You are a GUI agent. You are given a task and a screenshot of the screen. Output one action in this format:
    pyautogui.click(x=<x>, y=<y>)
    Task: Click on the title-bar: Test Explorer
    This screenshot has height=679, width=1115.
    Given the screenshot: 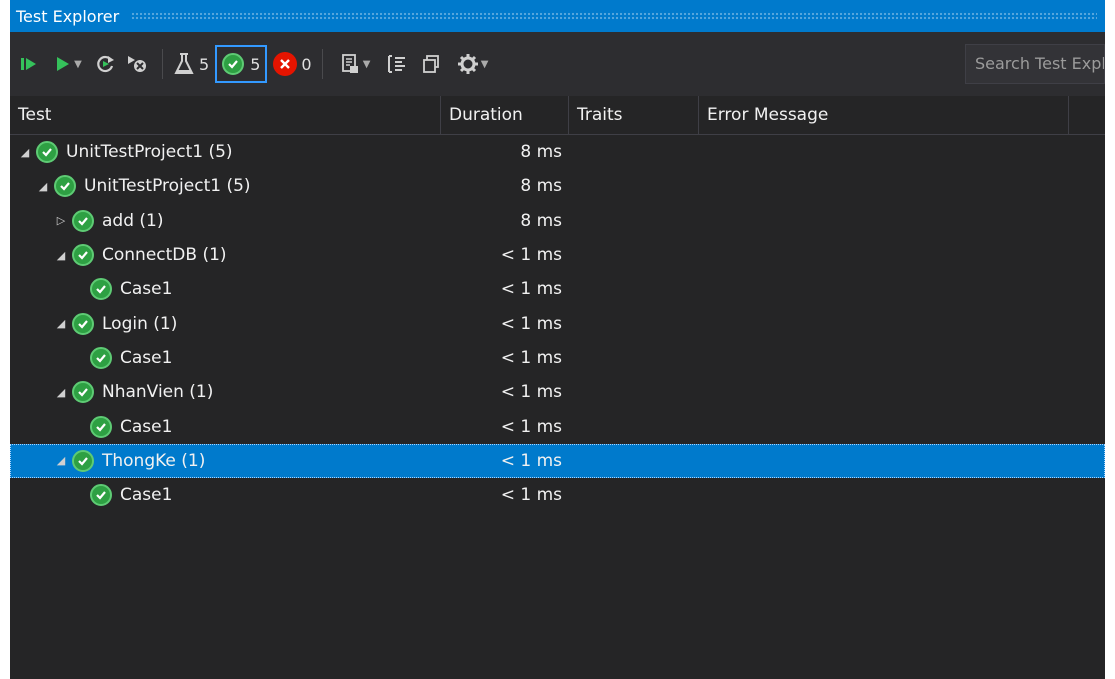 What is the action you would take?
    pyautogui.click(x=557, y=16)
    